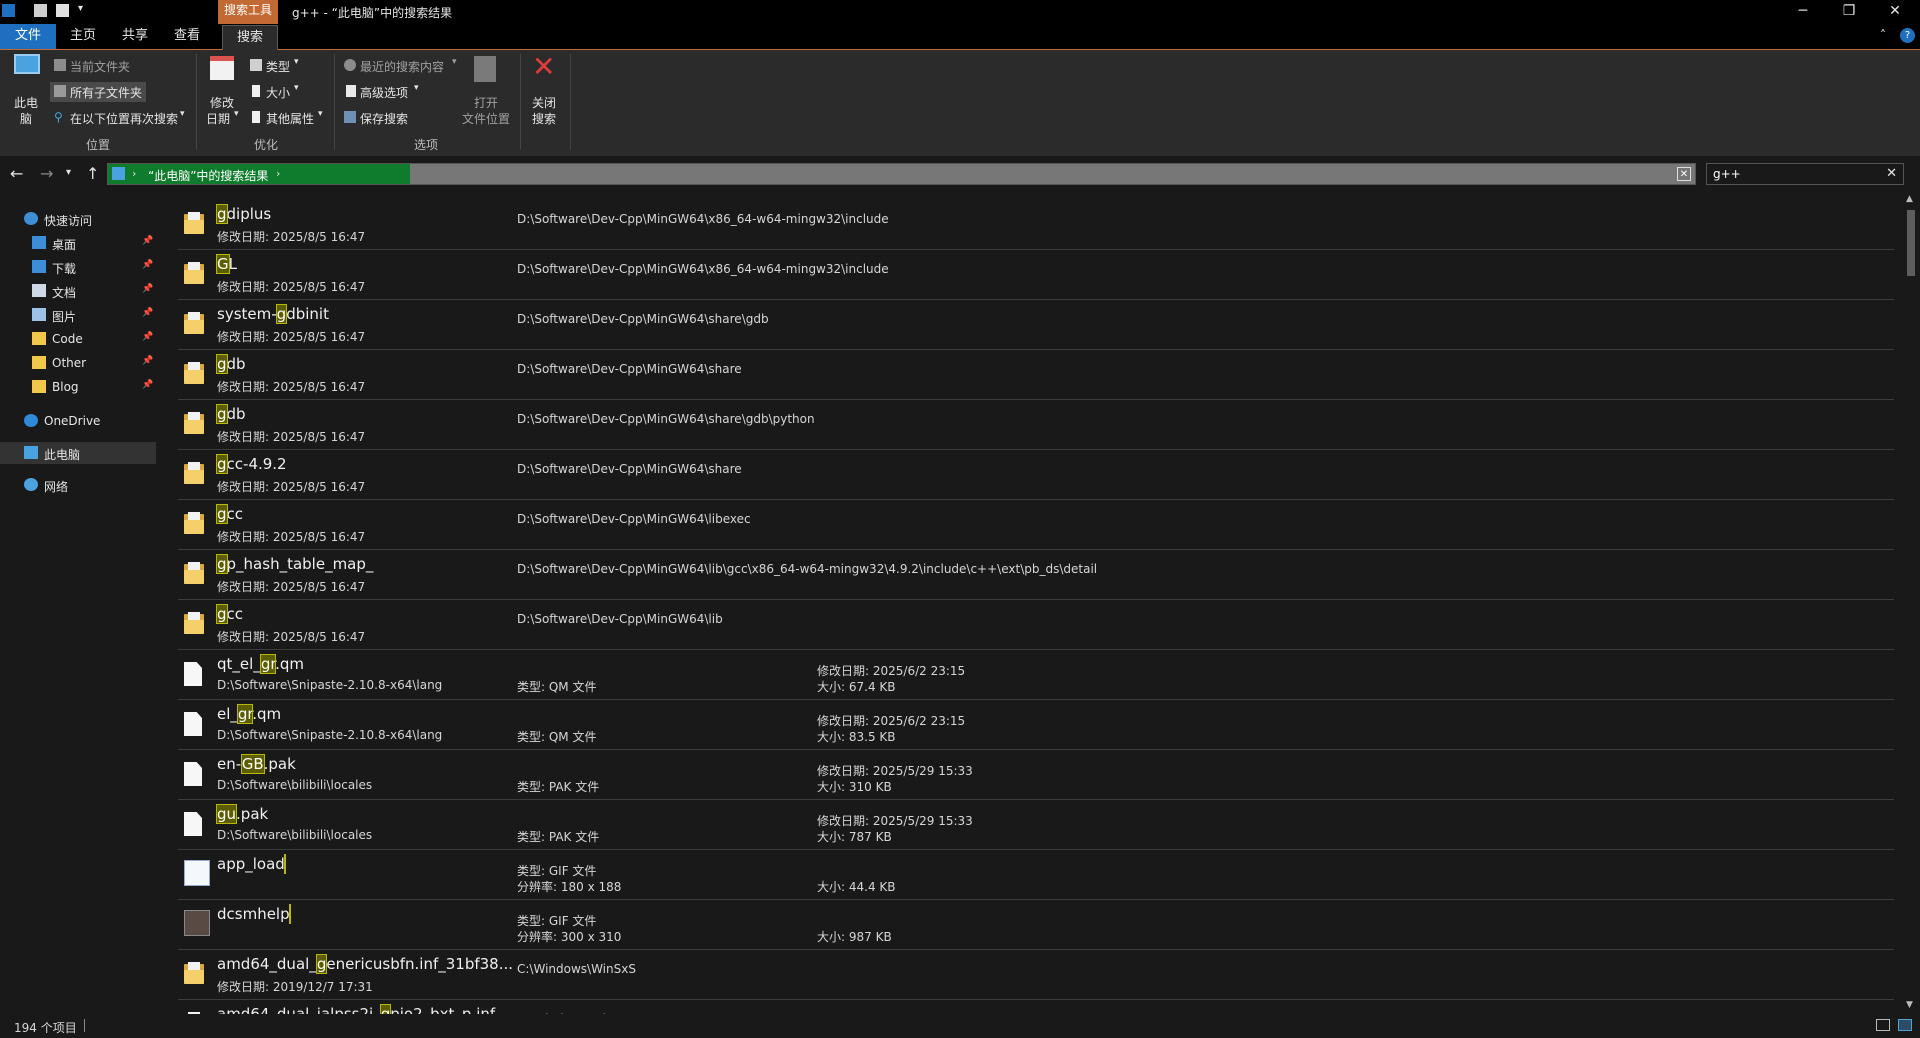 The height and width of the screenshot is (1038, 1920). Describe the element at coordinates (629, 469) in the screenshot. I see `result-location: D:\Software\Dev-Cpp\MinGW64\share` at that location.